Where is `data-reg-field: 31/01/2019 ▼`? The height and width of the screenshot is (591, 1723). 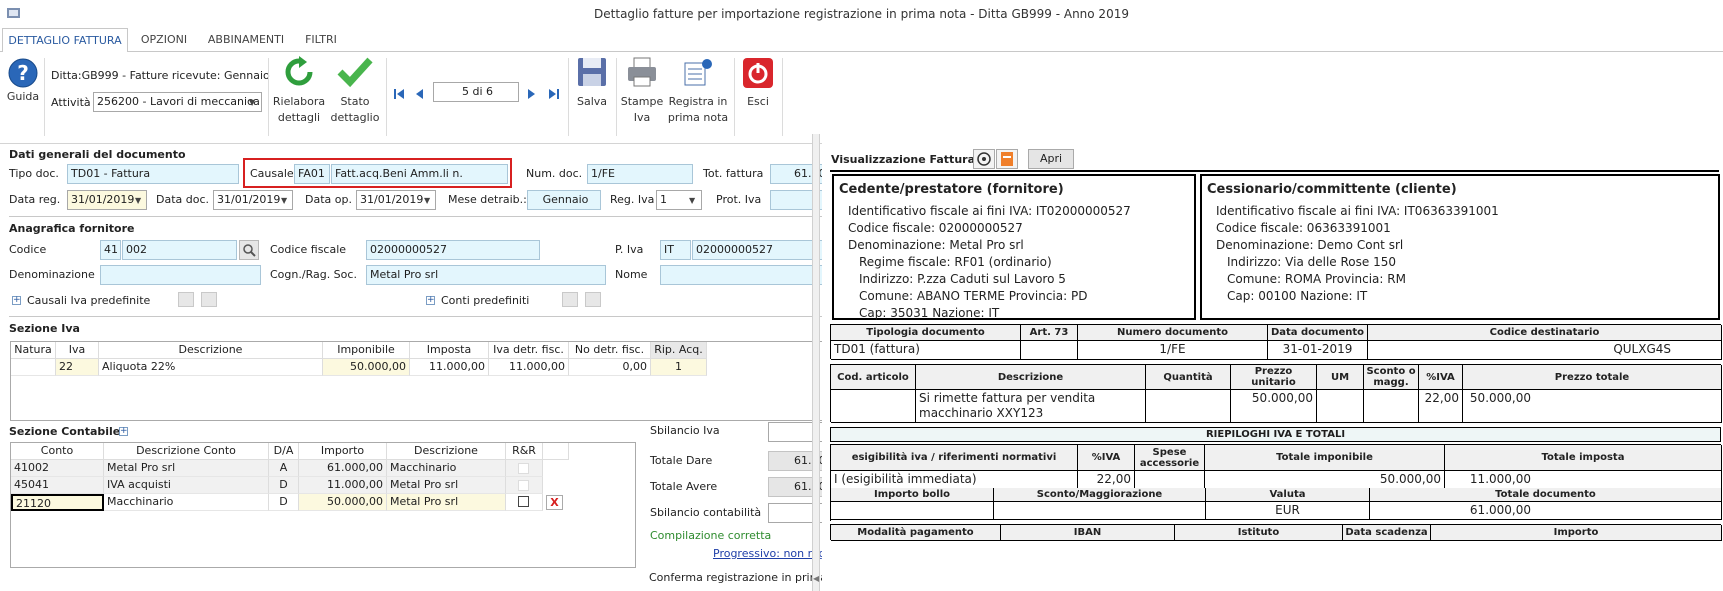
data-reg-field: 31/01/2019 ▼ is located at coordinates (107, 200).